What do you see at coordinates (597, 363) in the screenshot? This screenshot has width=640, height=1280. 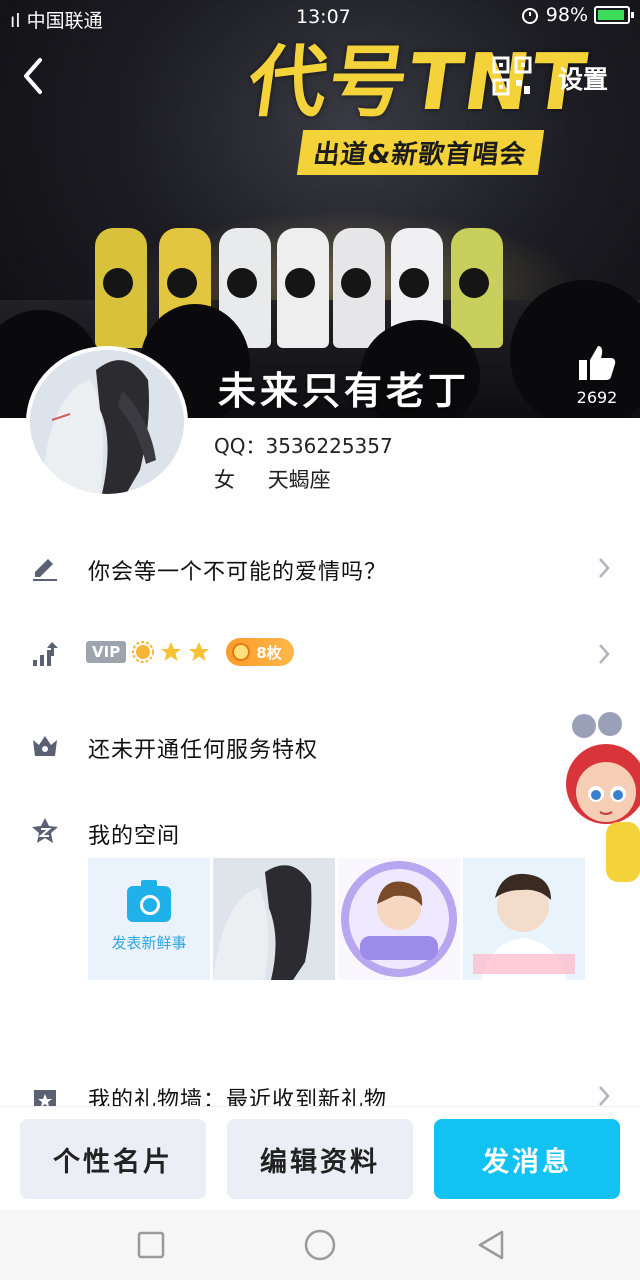 I see `thumbs-up-icon` at bounding box center [597, 363].